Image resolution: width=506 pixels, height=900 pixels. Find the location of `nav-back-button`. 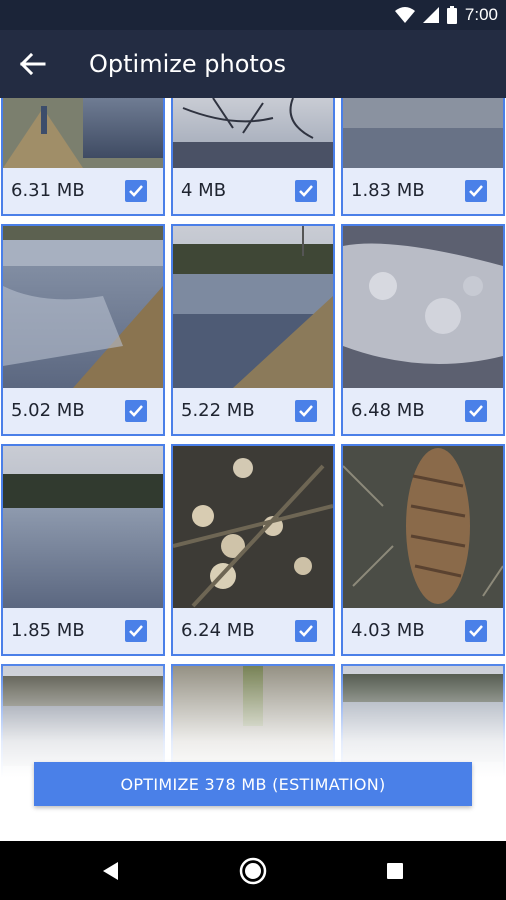

nav-back-button is located at coordinates (111, 871).